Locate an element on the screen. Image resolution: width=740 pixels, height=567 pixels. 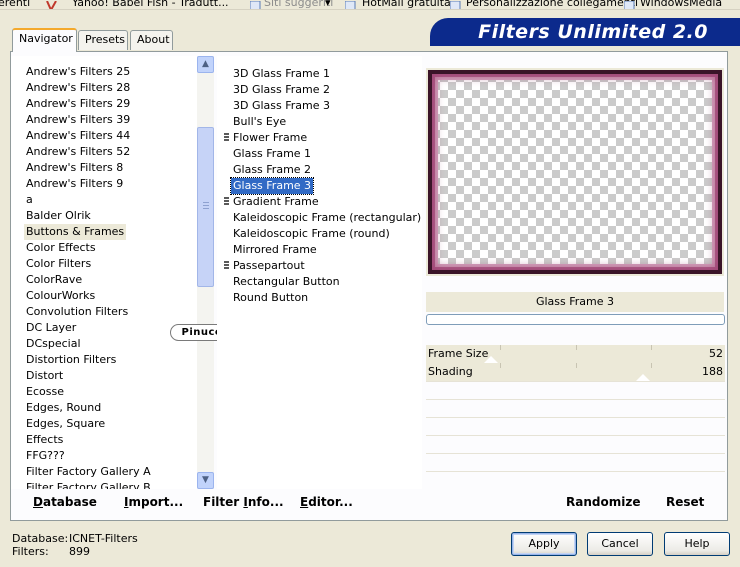
category-item: Effects is located at coordinates (44, 440).